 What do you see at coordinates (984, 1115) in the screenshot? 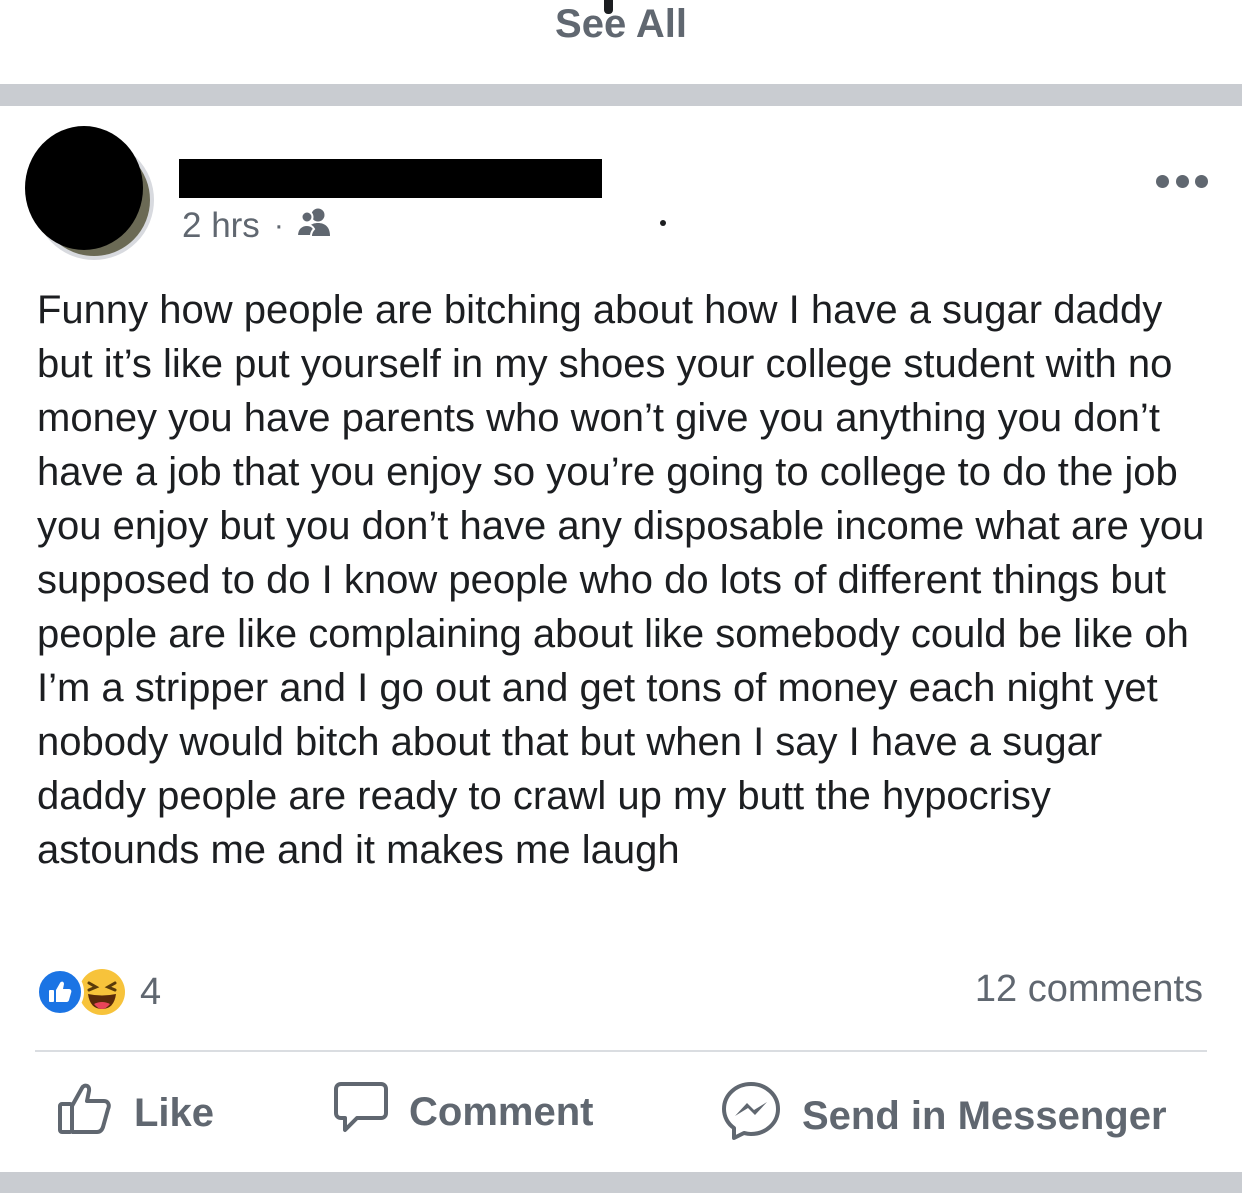
I see `messenger-label: Send in Messenger` at bounding box center [984, 1115].